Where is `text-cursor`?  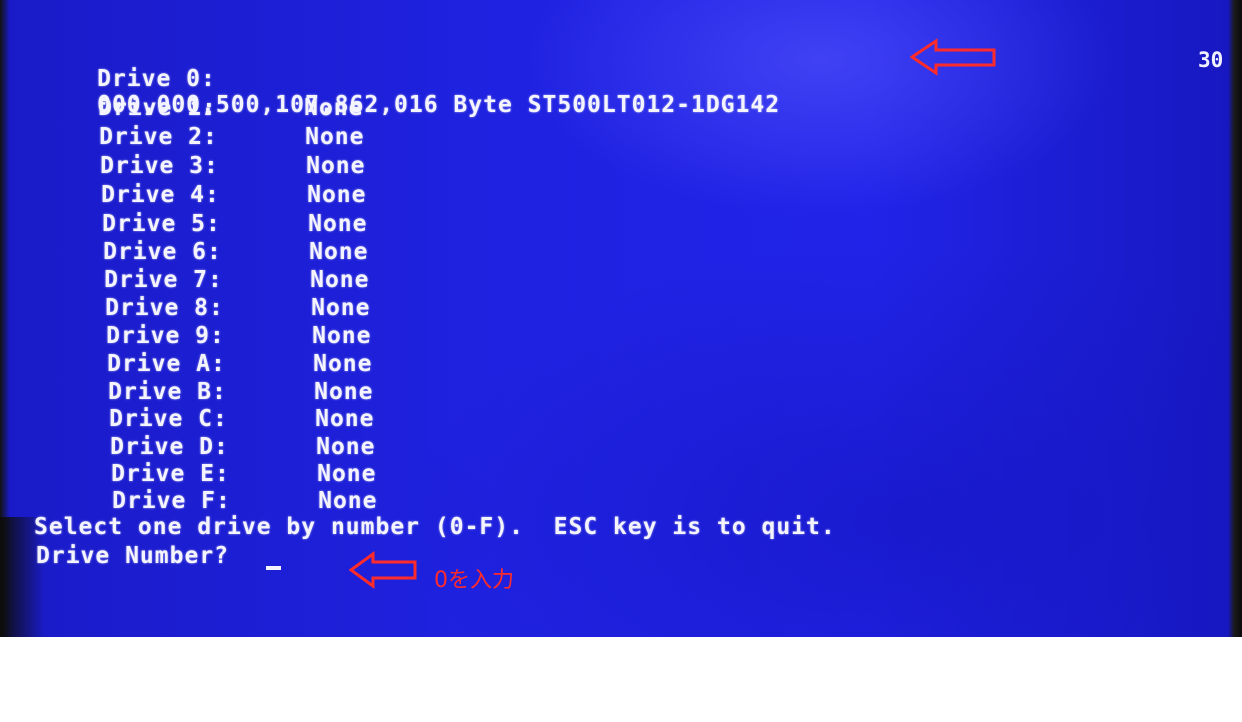
text-cursor is located at coordinates (273, 568).